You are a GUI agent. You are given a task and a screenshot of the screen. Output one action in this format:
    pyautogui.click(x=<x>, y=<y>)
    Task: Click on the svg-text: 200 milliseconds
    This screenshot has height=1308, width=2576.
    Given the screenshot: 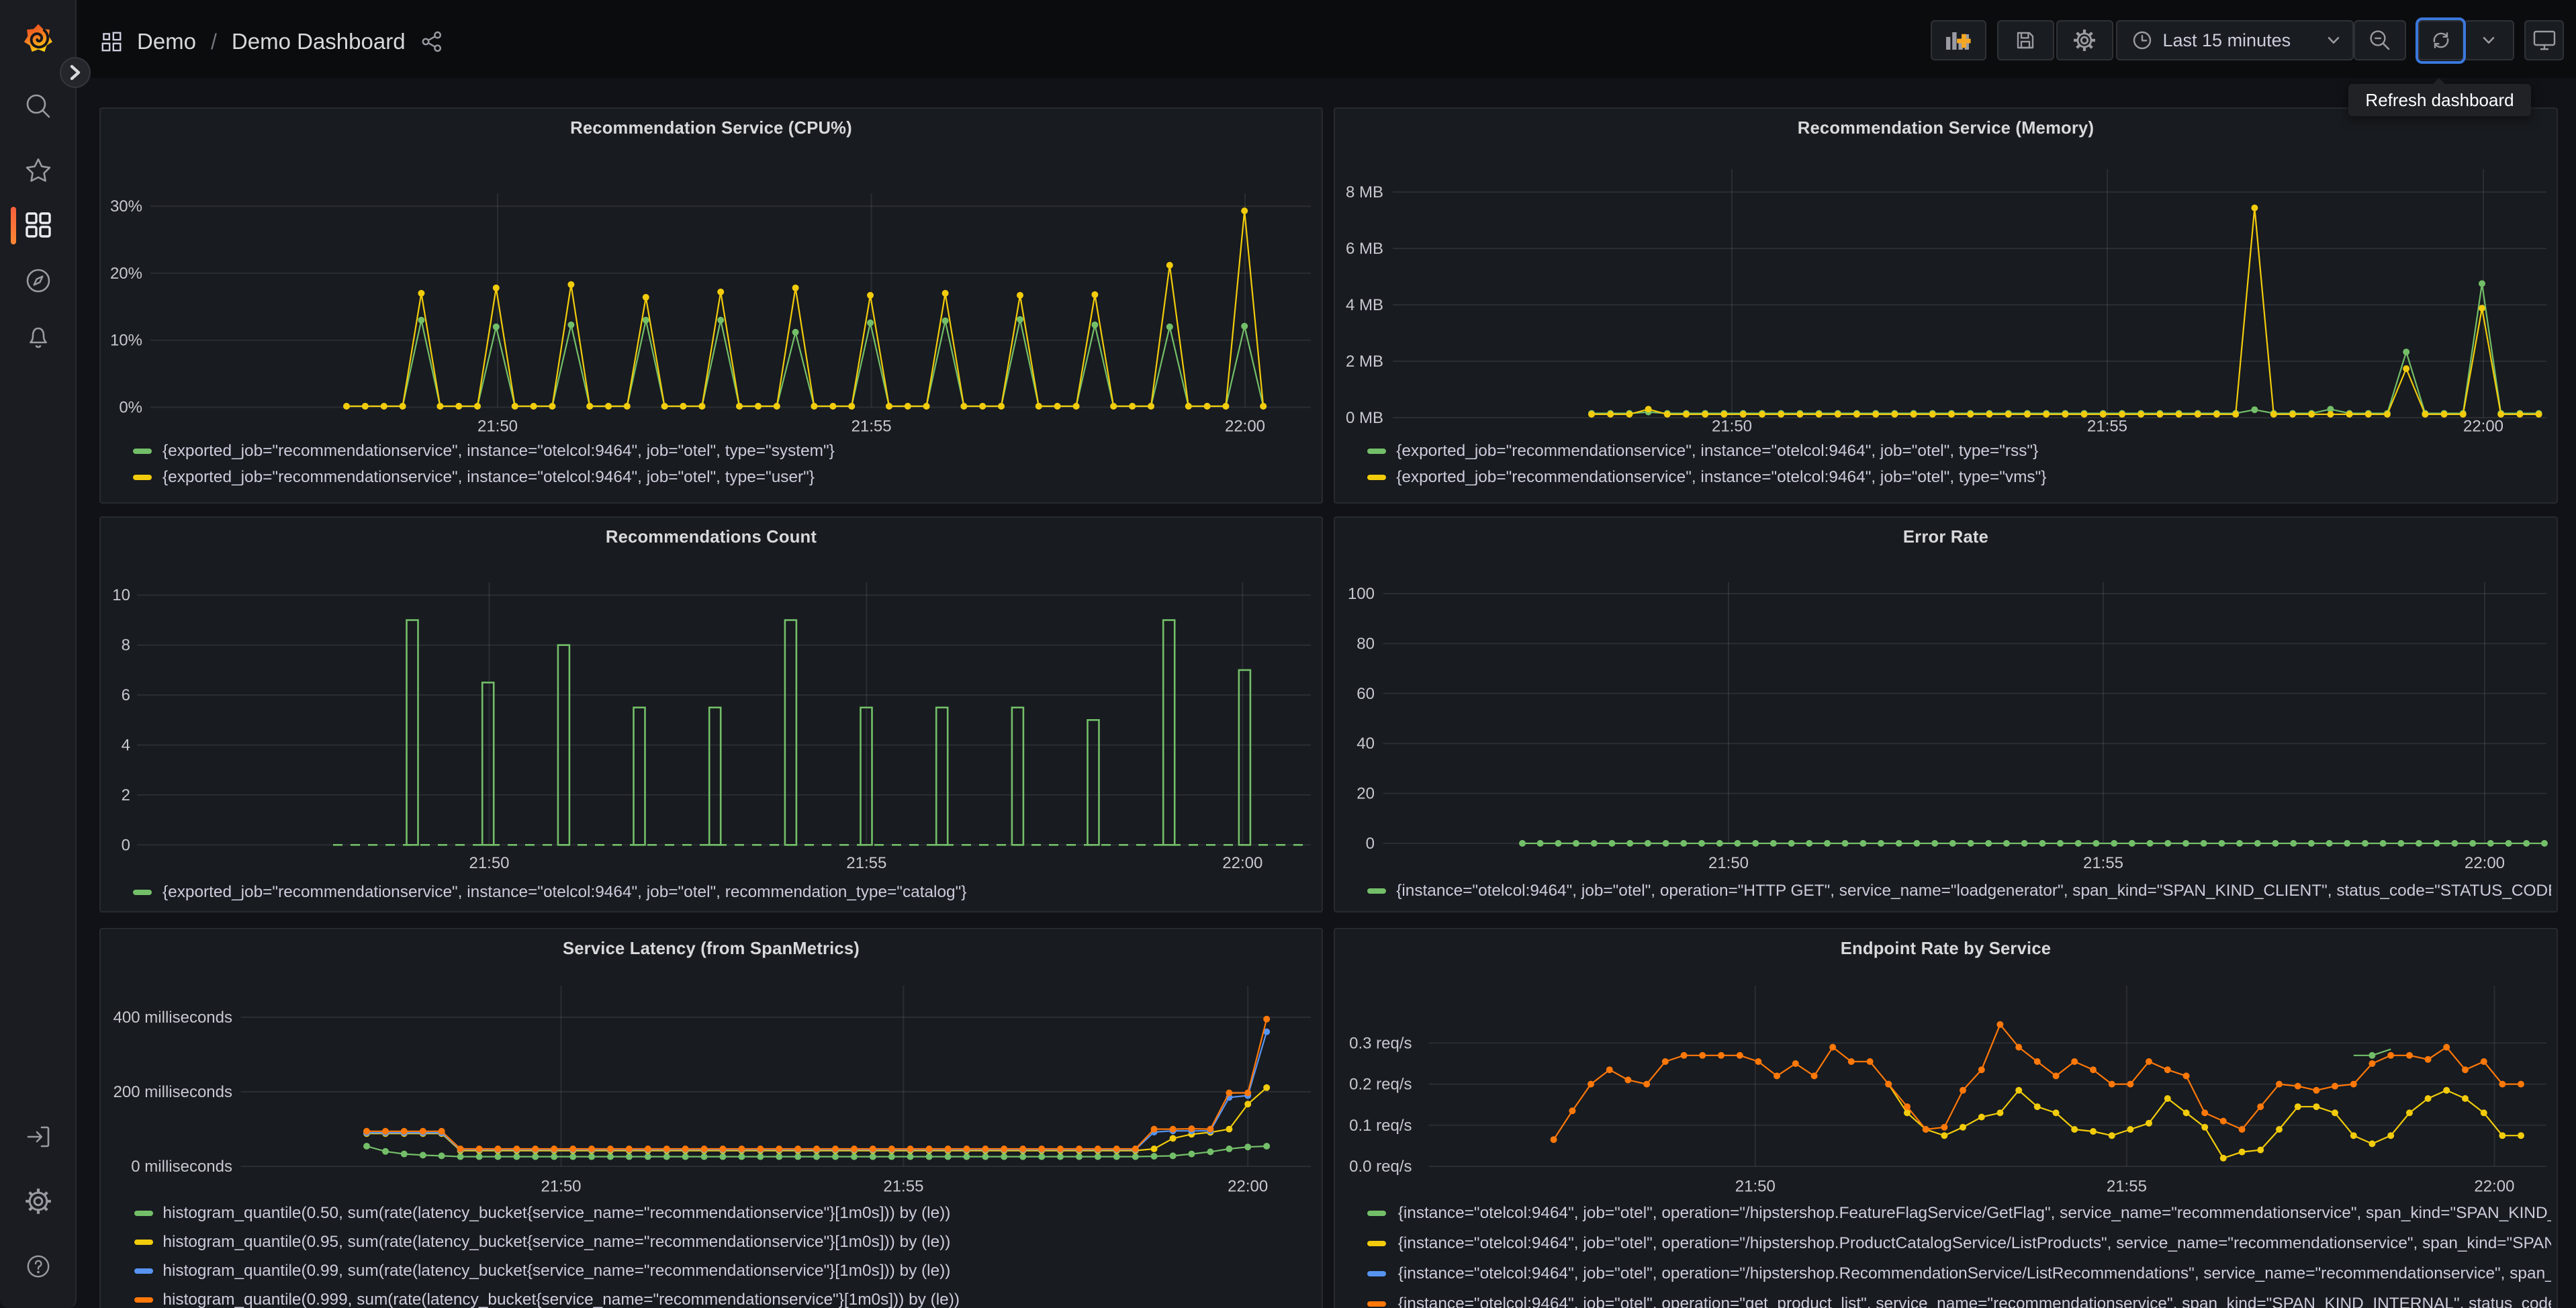 What is the action you would take?
    pyautogui.click(x=172, y=1092)
    